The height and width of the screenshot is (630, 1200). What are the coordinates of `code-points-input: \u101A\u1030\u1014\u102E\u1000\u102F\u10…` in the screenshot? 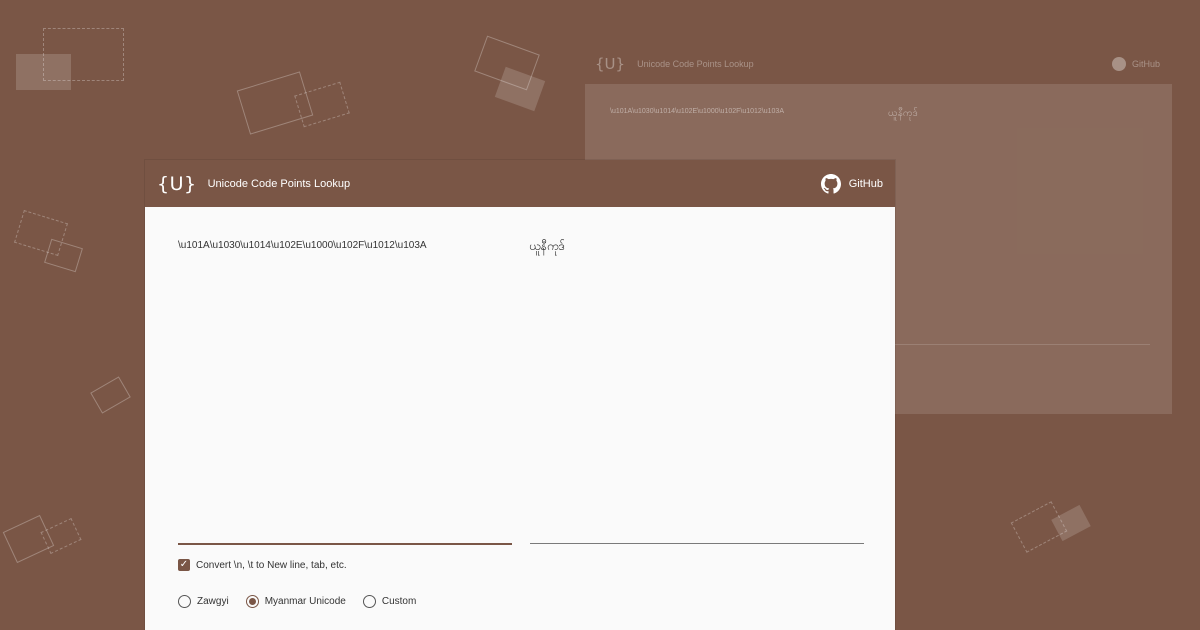 It's located at (302, 245).